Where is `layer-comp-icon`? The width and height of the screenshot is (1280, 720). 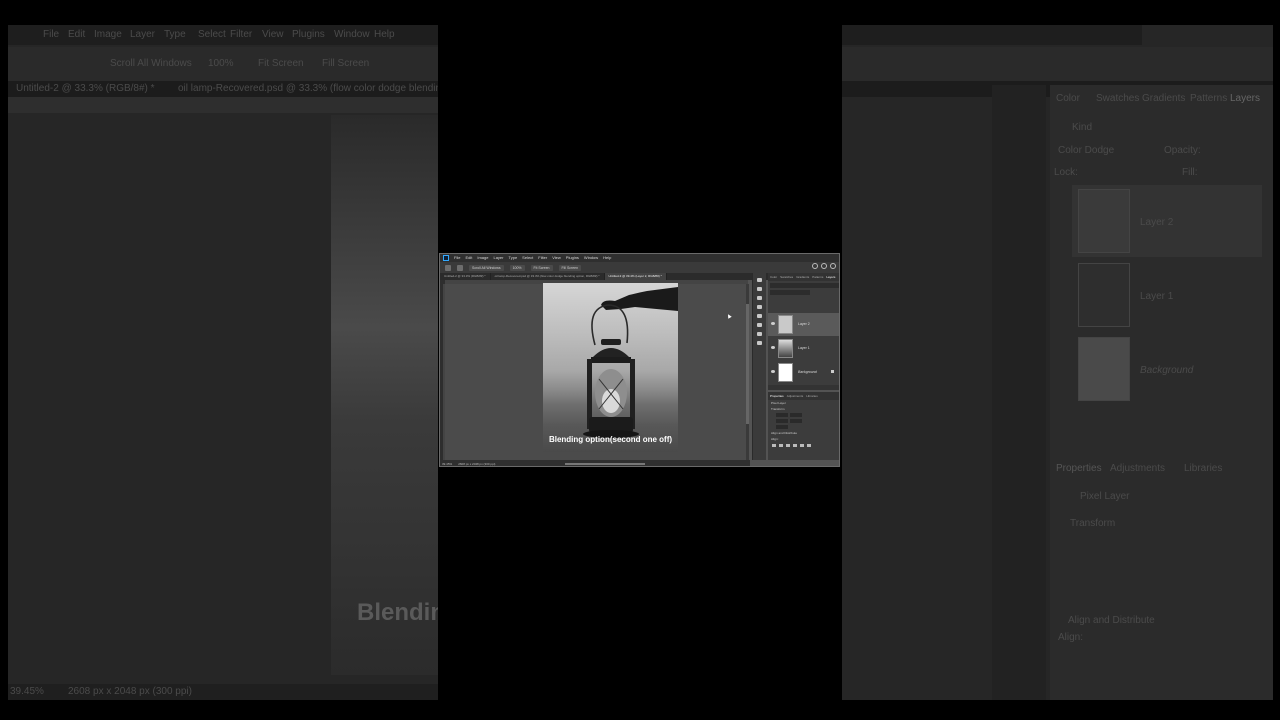
layer-comp-icon is located at coordinates (759, 334).